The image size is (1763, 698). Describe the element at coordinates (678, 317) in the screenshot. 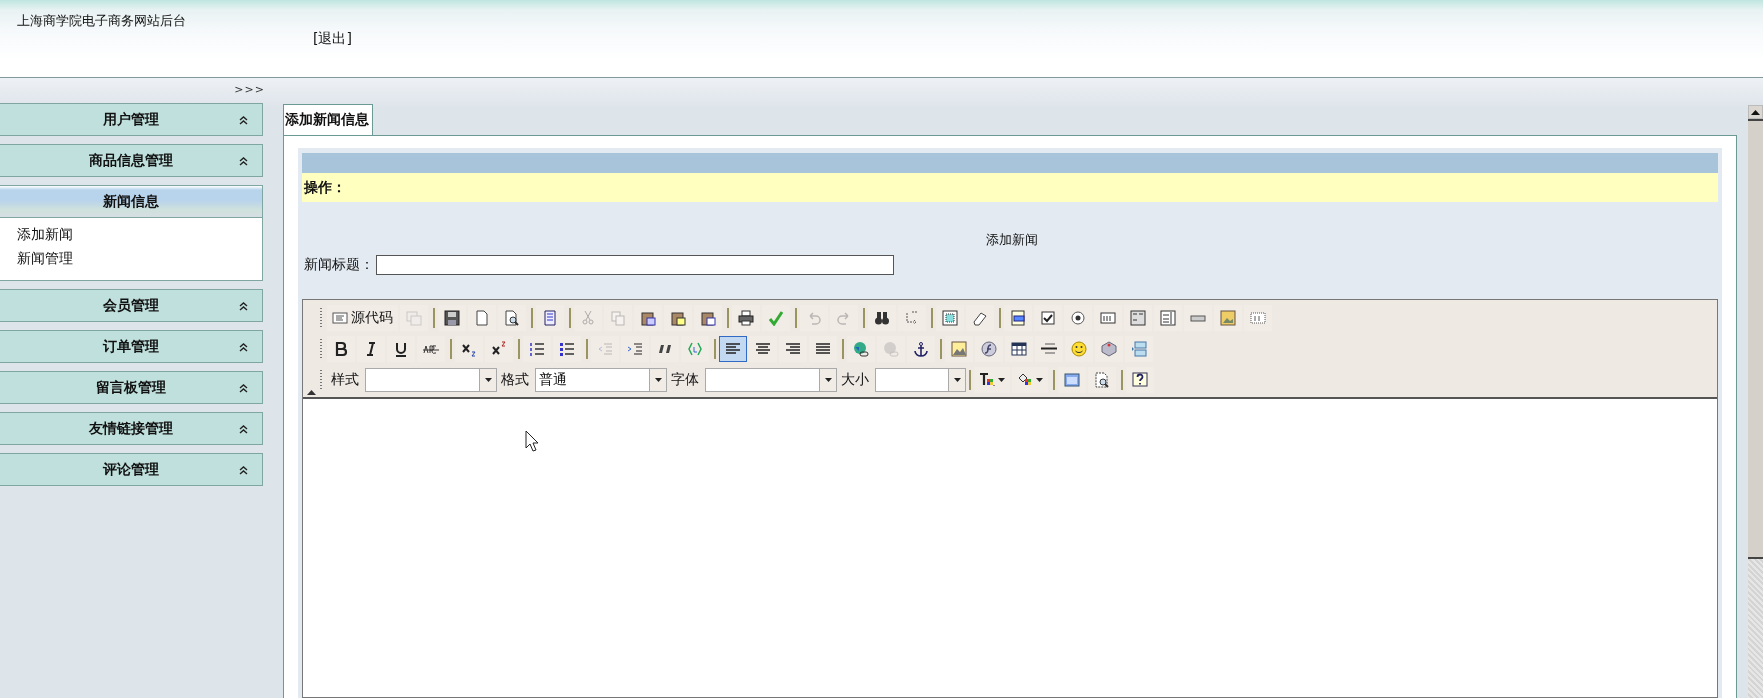

I see `clipboard-text-icon` at that location.